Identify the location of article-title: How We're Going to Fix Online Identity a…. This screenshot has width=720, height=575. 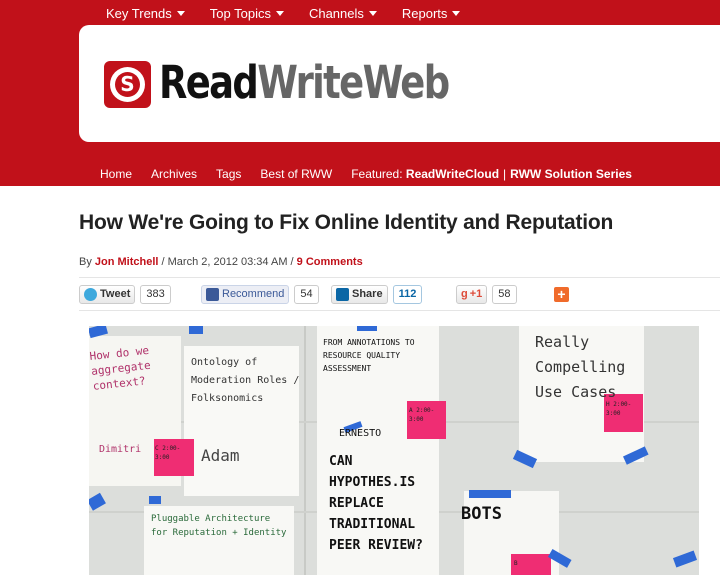
(346, 223).